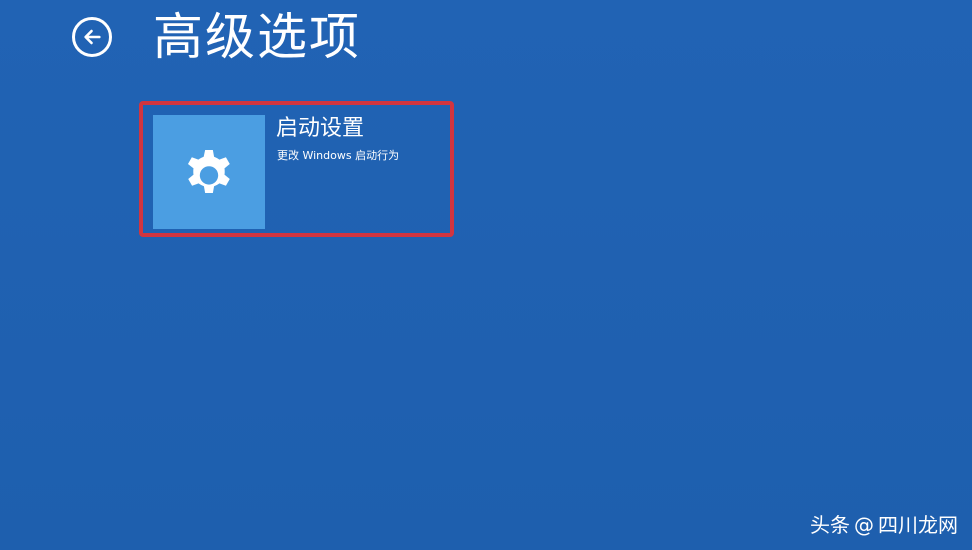 This screenshot has height=550, width=972. I want to click on page-title: 高级选项, so click(257, 37).